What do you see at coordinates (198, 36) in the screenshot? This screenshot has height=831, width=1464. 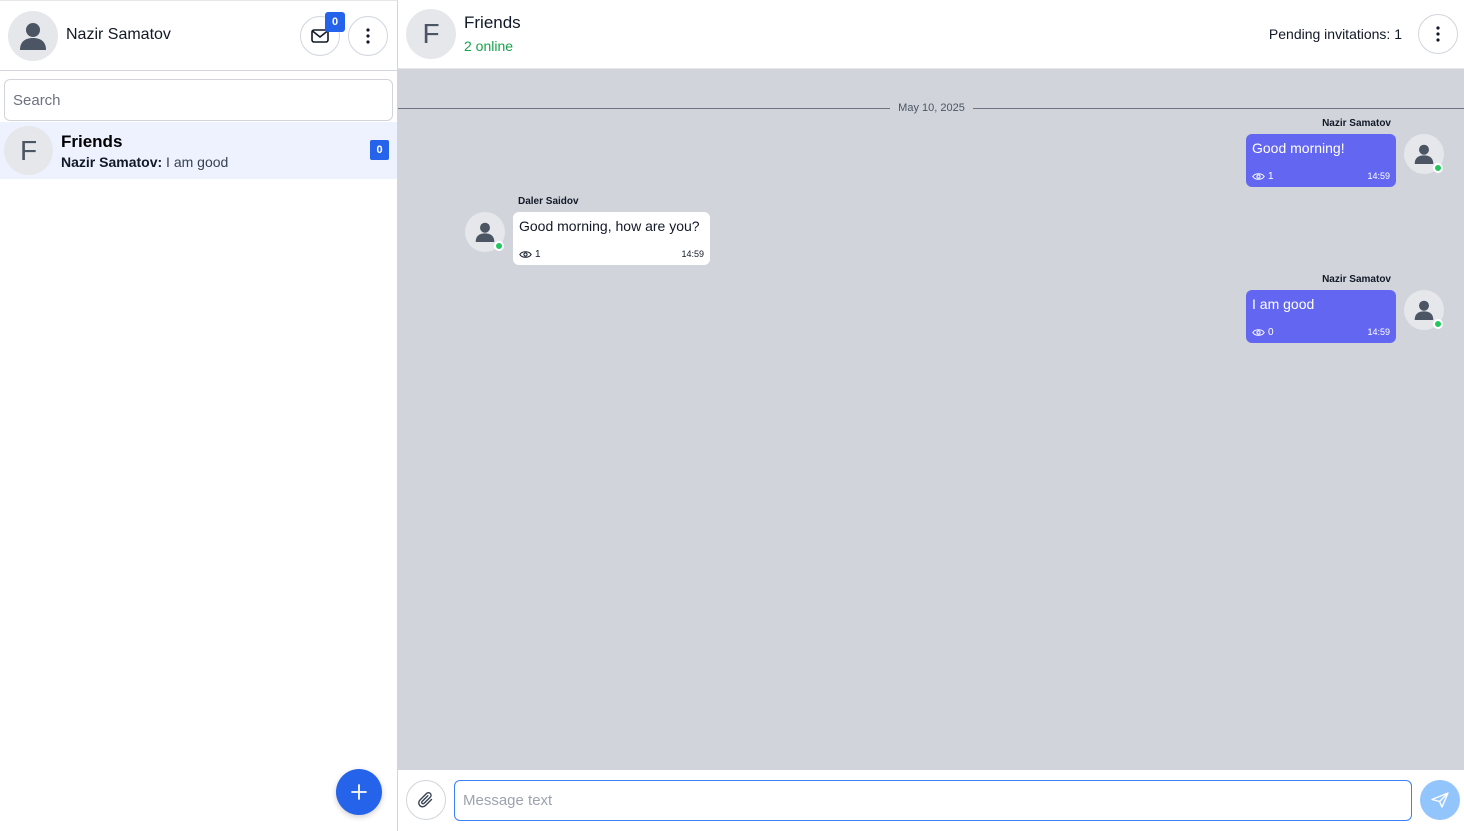 I see `sidebar-header: Nazir Samatov 0` at bounding box center [198, 36].